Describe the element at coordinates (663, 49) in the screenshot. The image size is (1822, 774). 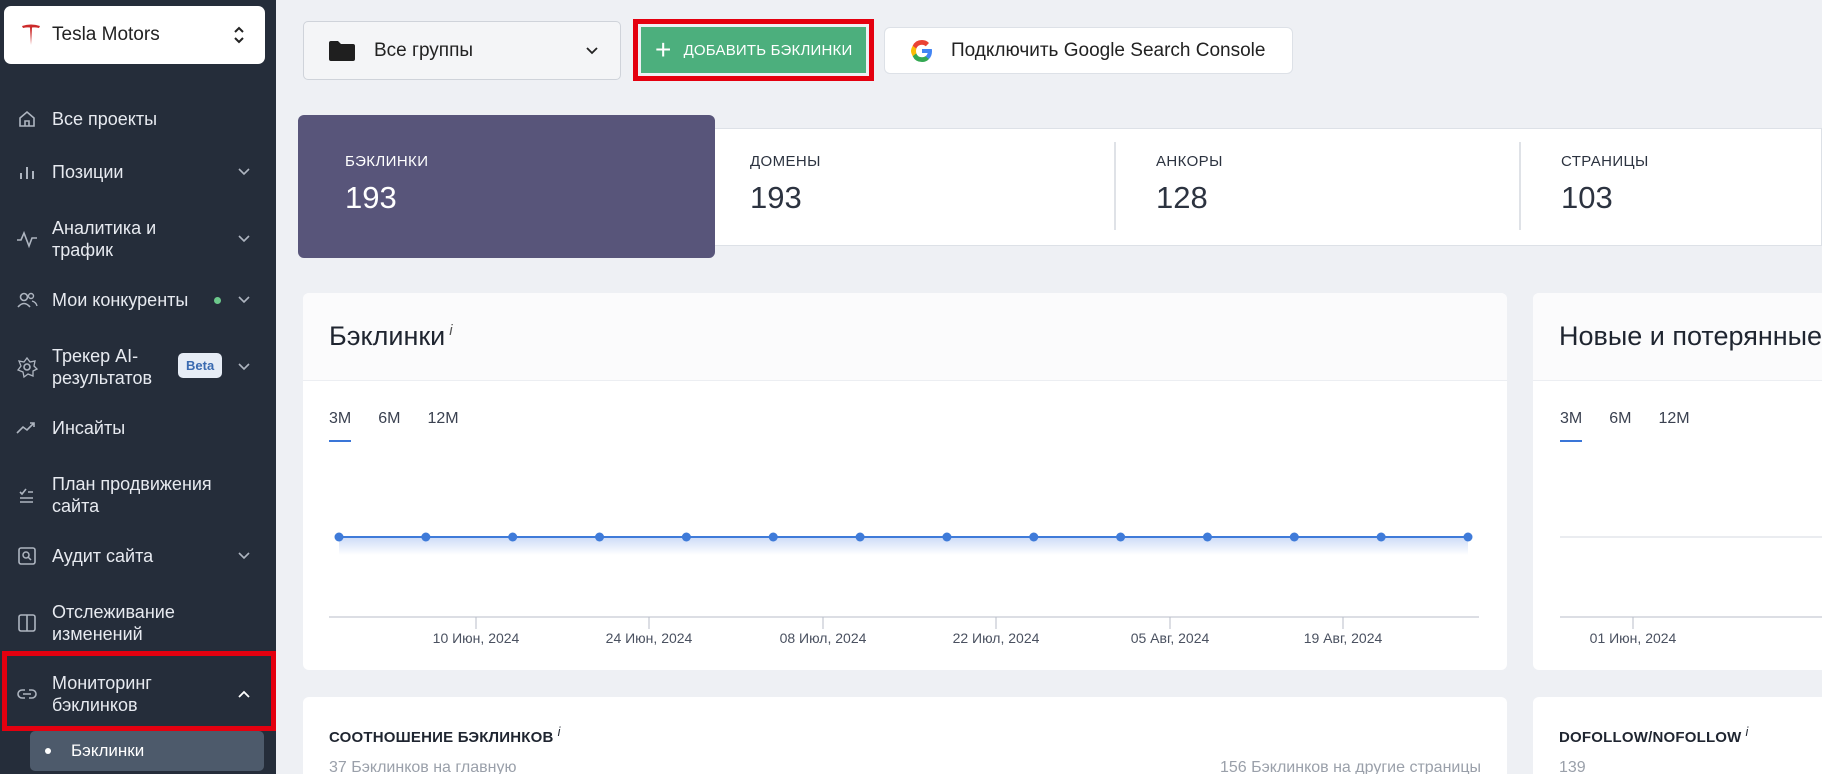
I see `plus-icon: +` at that location.